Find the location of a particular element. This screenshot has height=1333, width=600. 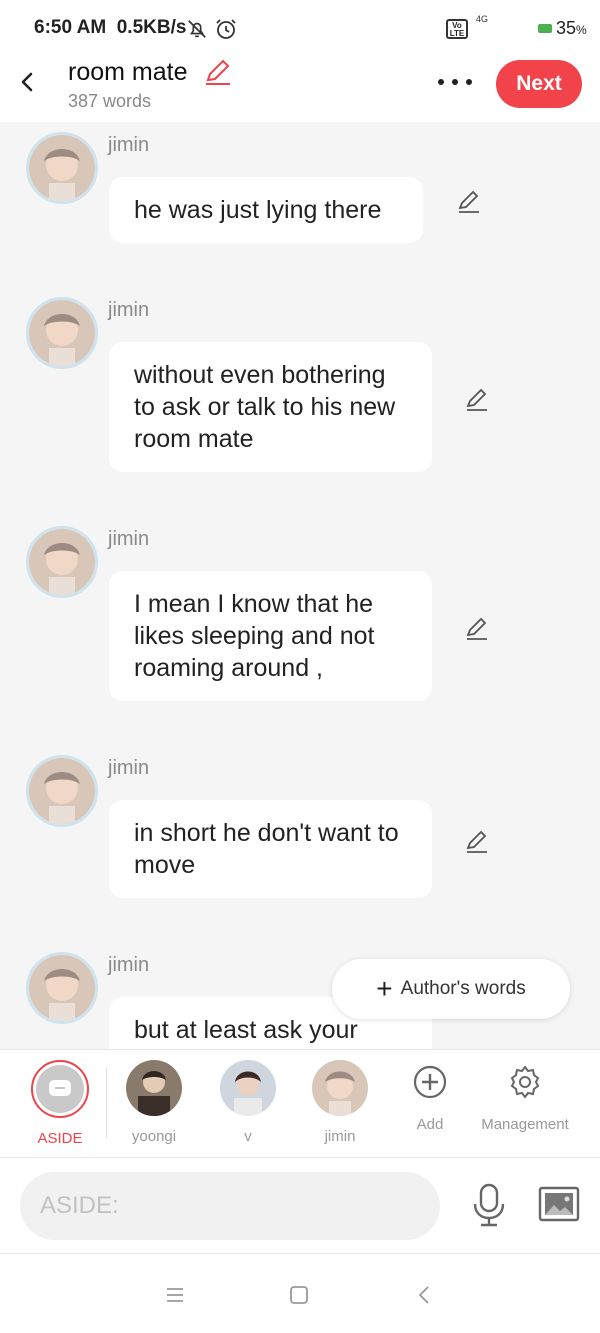

back-icon is located at coordinates (28, 82).